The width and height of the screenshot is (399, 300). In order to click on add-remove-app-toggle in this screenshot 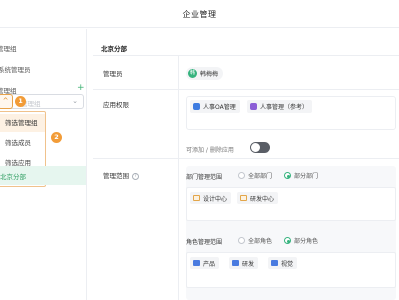, I will do `click(260, 147)`.